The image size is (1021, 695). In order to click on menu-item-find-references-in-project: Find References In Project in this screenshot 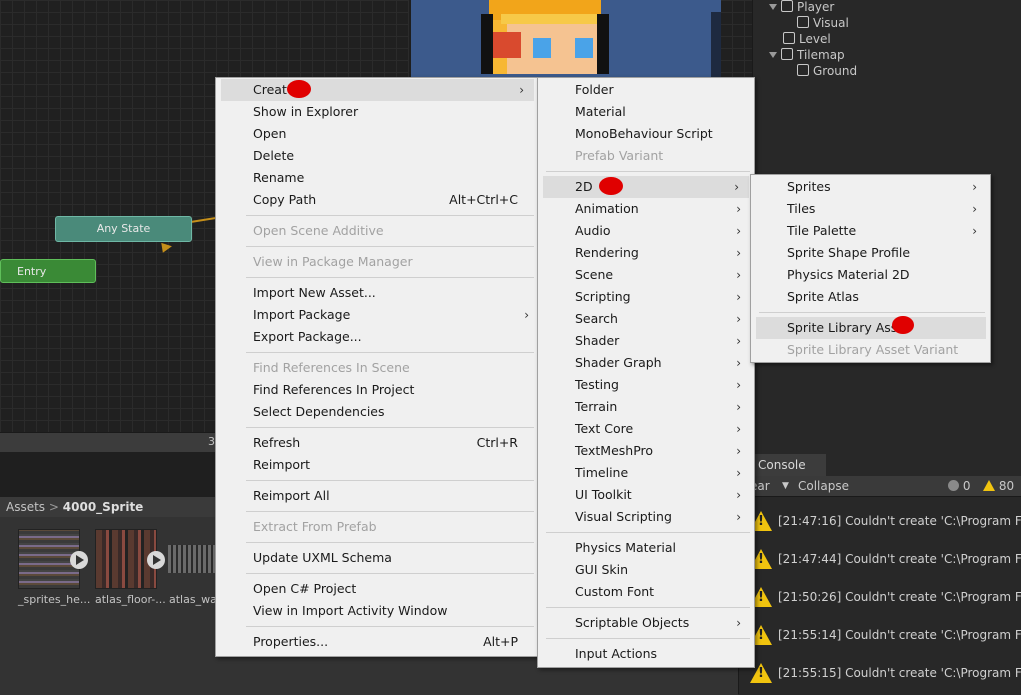, I will do `click(333, 390)`.